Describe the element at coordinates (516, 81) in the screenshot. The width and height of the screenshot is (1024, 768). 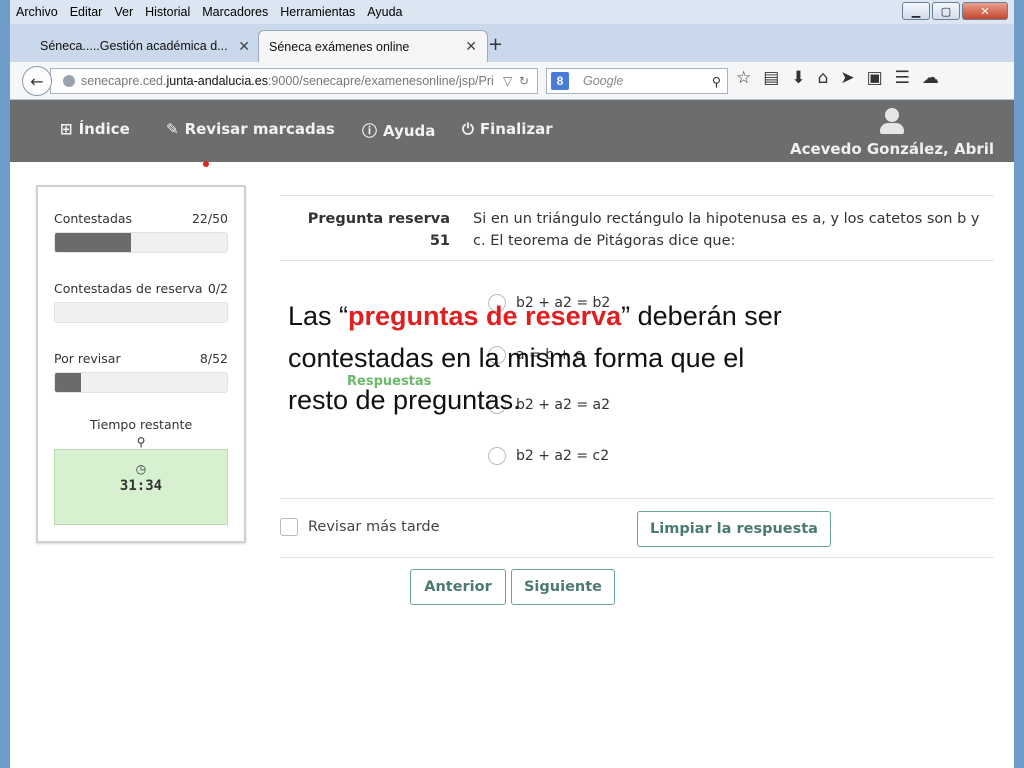
I see `reload-icon: ▽ ↻` at that location.